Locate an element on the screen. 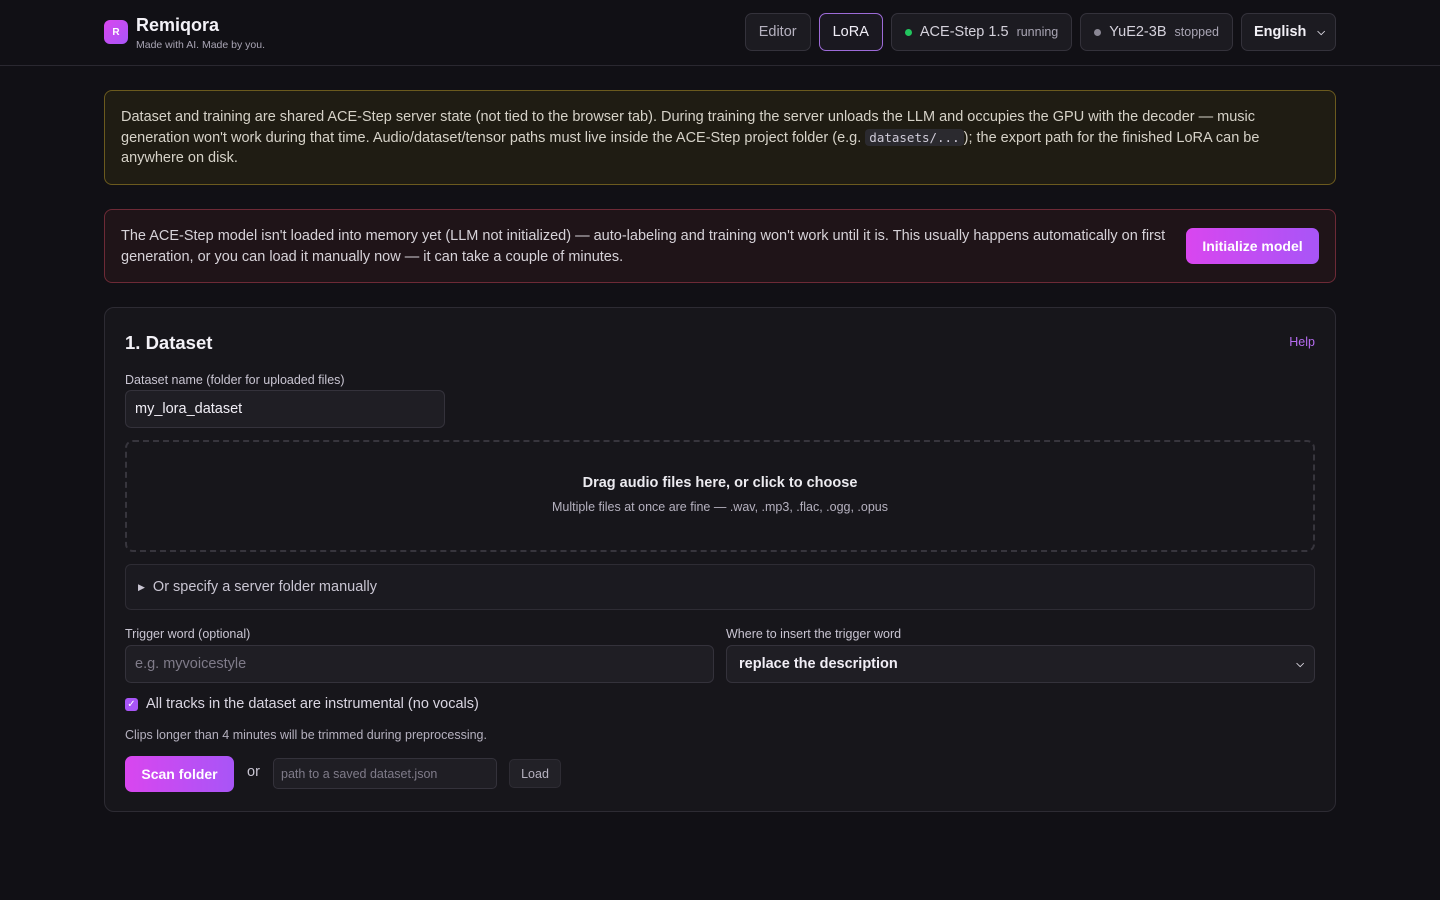  trigger-position-select: replace the description ⌵ is located at coordinates (1020, 664).